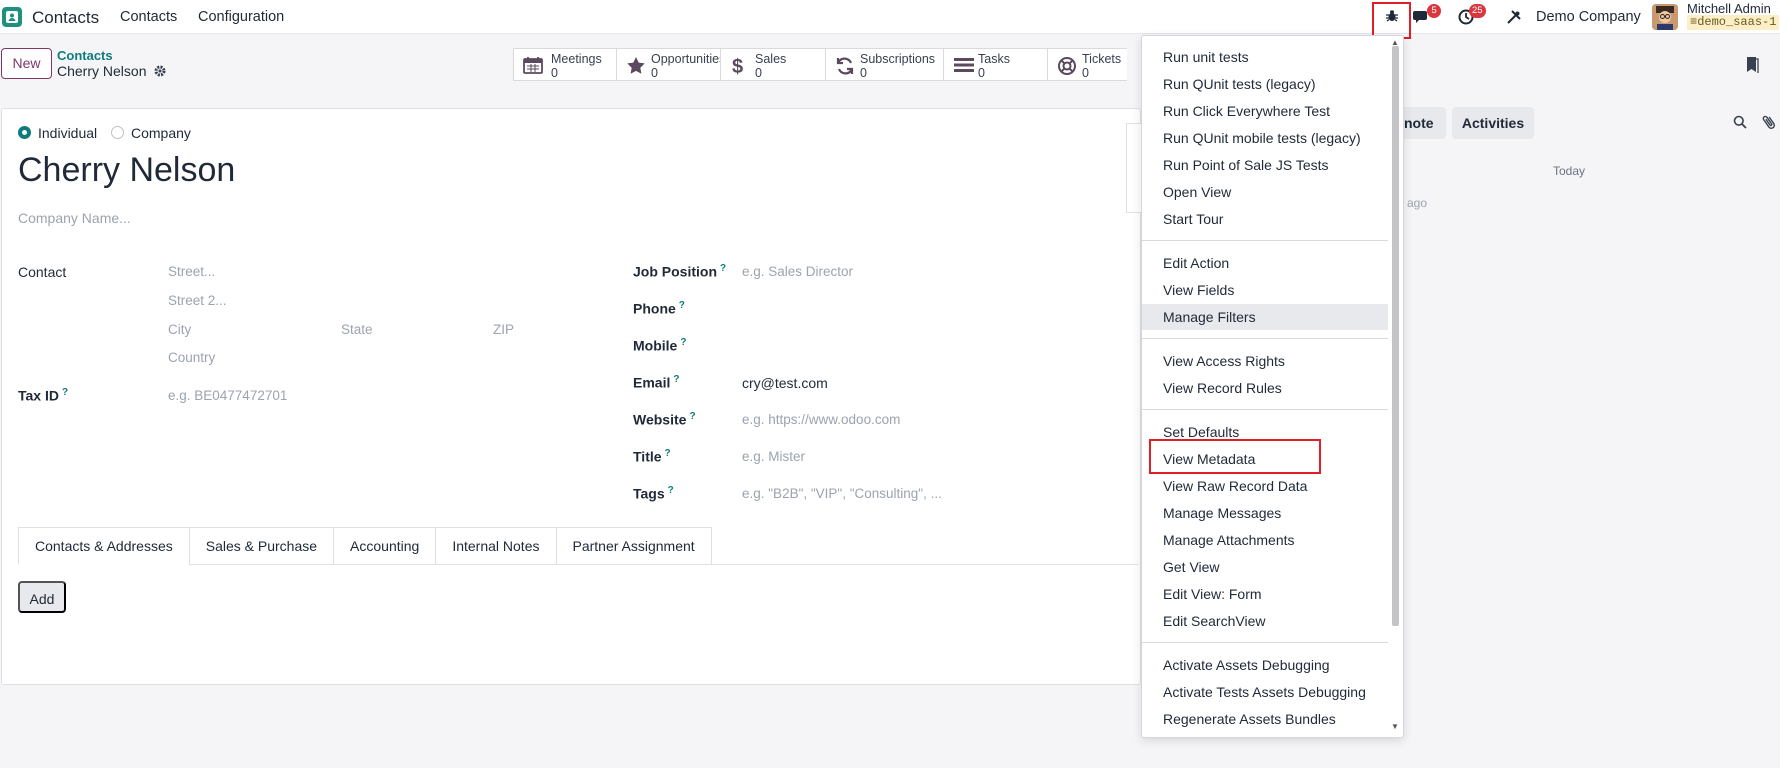 The image size is (1780, 768). What do you see at coordinates (656, 382) in the screenshot?
I see `email-label: Email?` at bounding box center [656, 382].